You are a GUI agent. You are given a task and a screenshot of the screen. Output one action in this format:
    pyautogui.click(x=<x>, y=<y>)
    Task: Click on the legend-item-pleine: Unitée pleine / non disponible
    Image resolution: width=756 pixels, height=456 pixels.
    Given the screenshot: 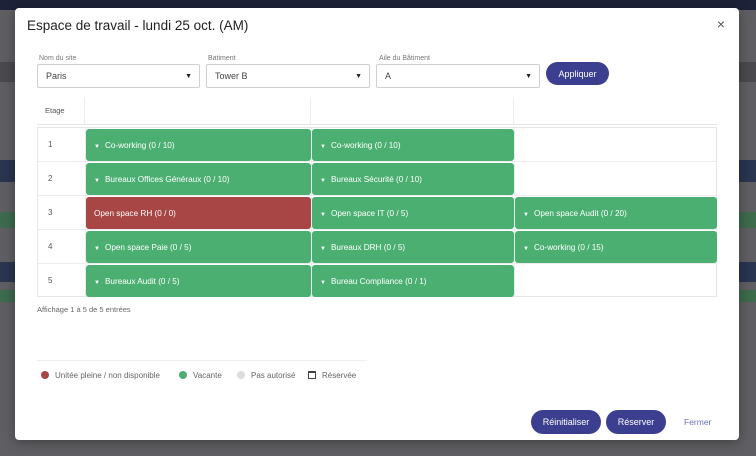 What is the action you would take?
    pyautogui.click(x=100, y=375)
    